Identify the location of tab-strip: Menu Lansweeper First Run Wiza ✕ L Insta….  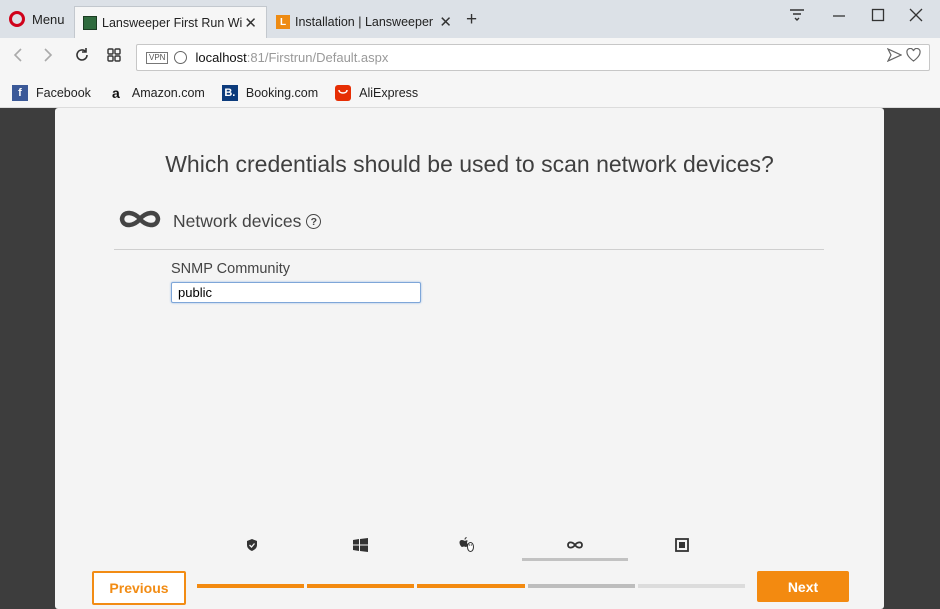
(470, 19).